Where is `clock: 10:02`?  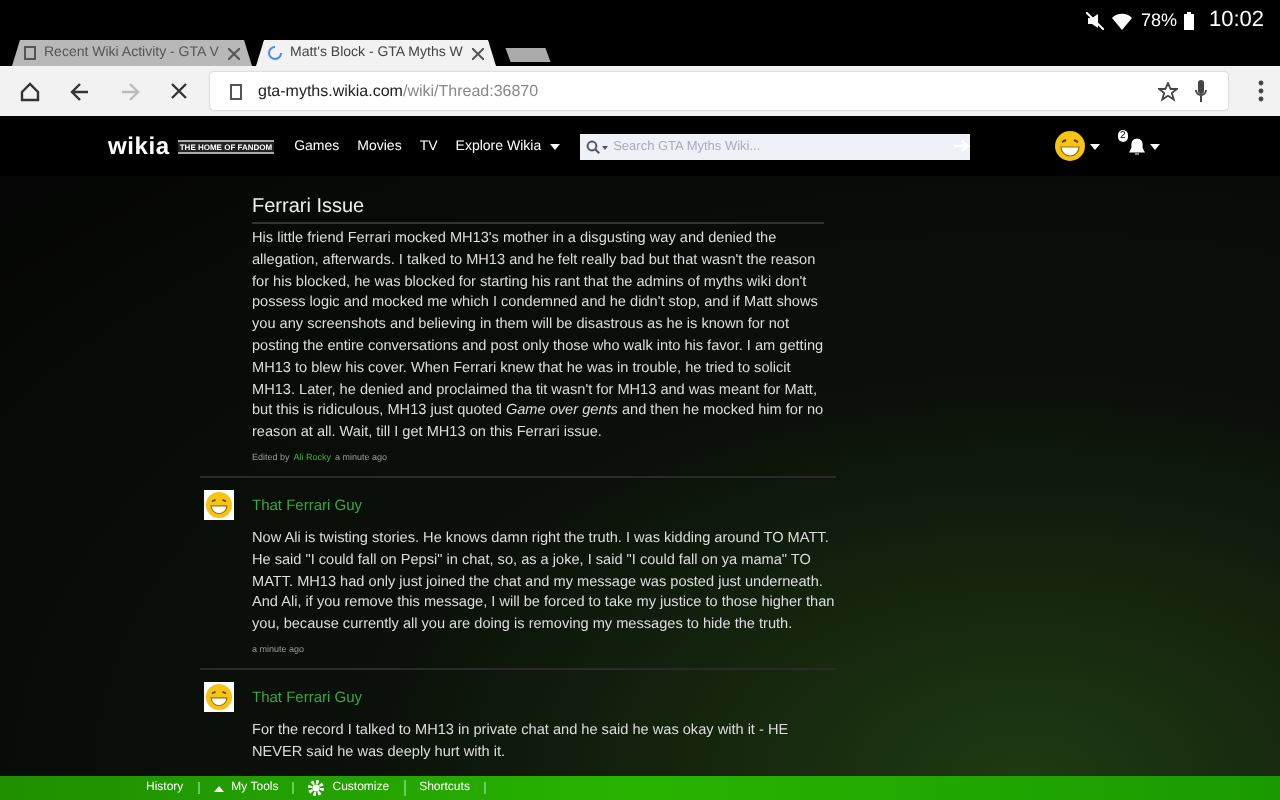 clock: 10:02 is located at coordinates (1236, 20).